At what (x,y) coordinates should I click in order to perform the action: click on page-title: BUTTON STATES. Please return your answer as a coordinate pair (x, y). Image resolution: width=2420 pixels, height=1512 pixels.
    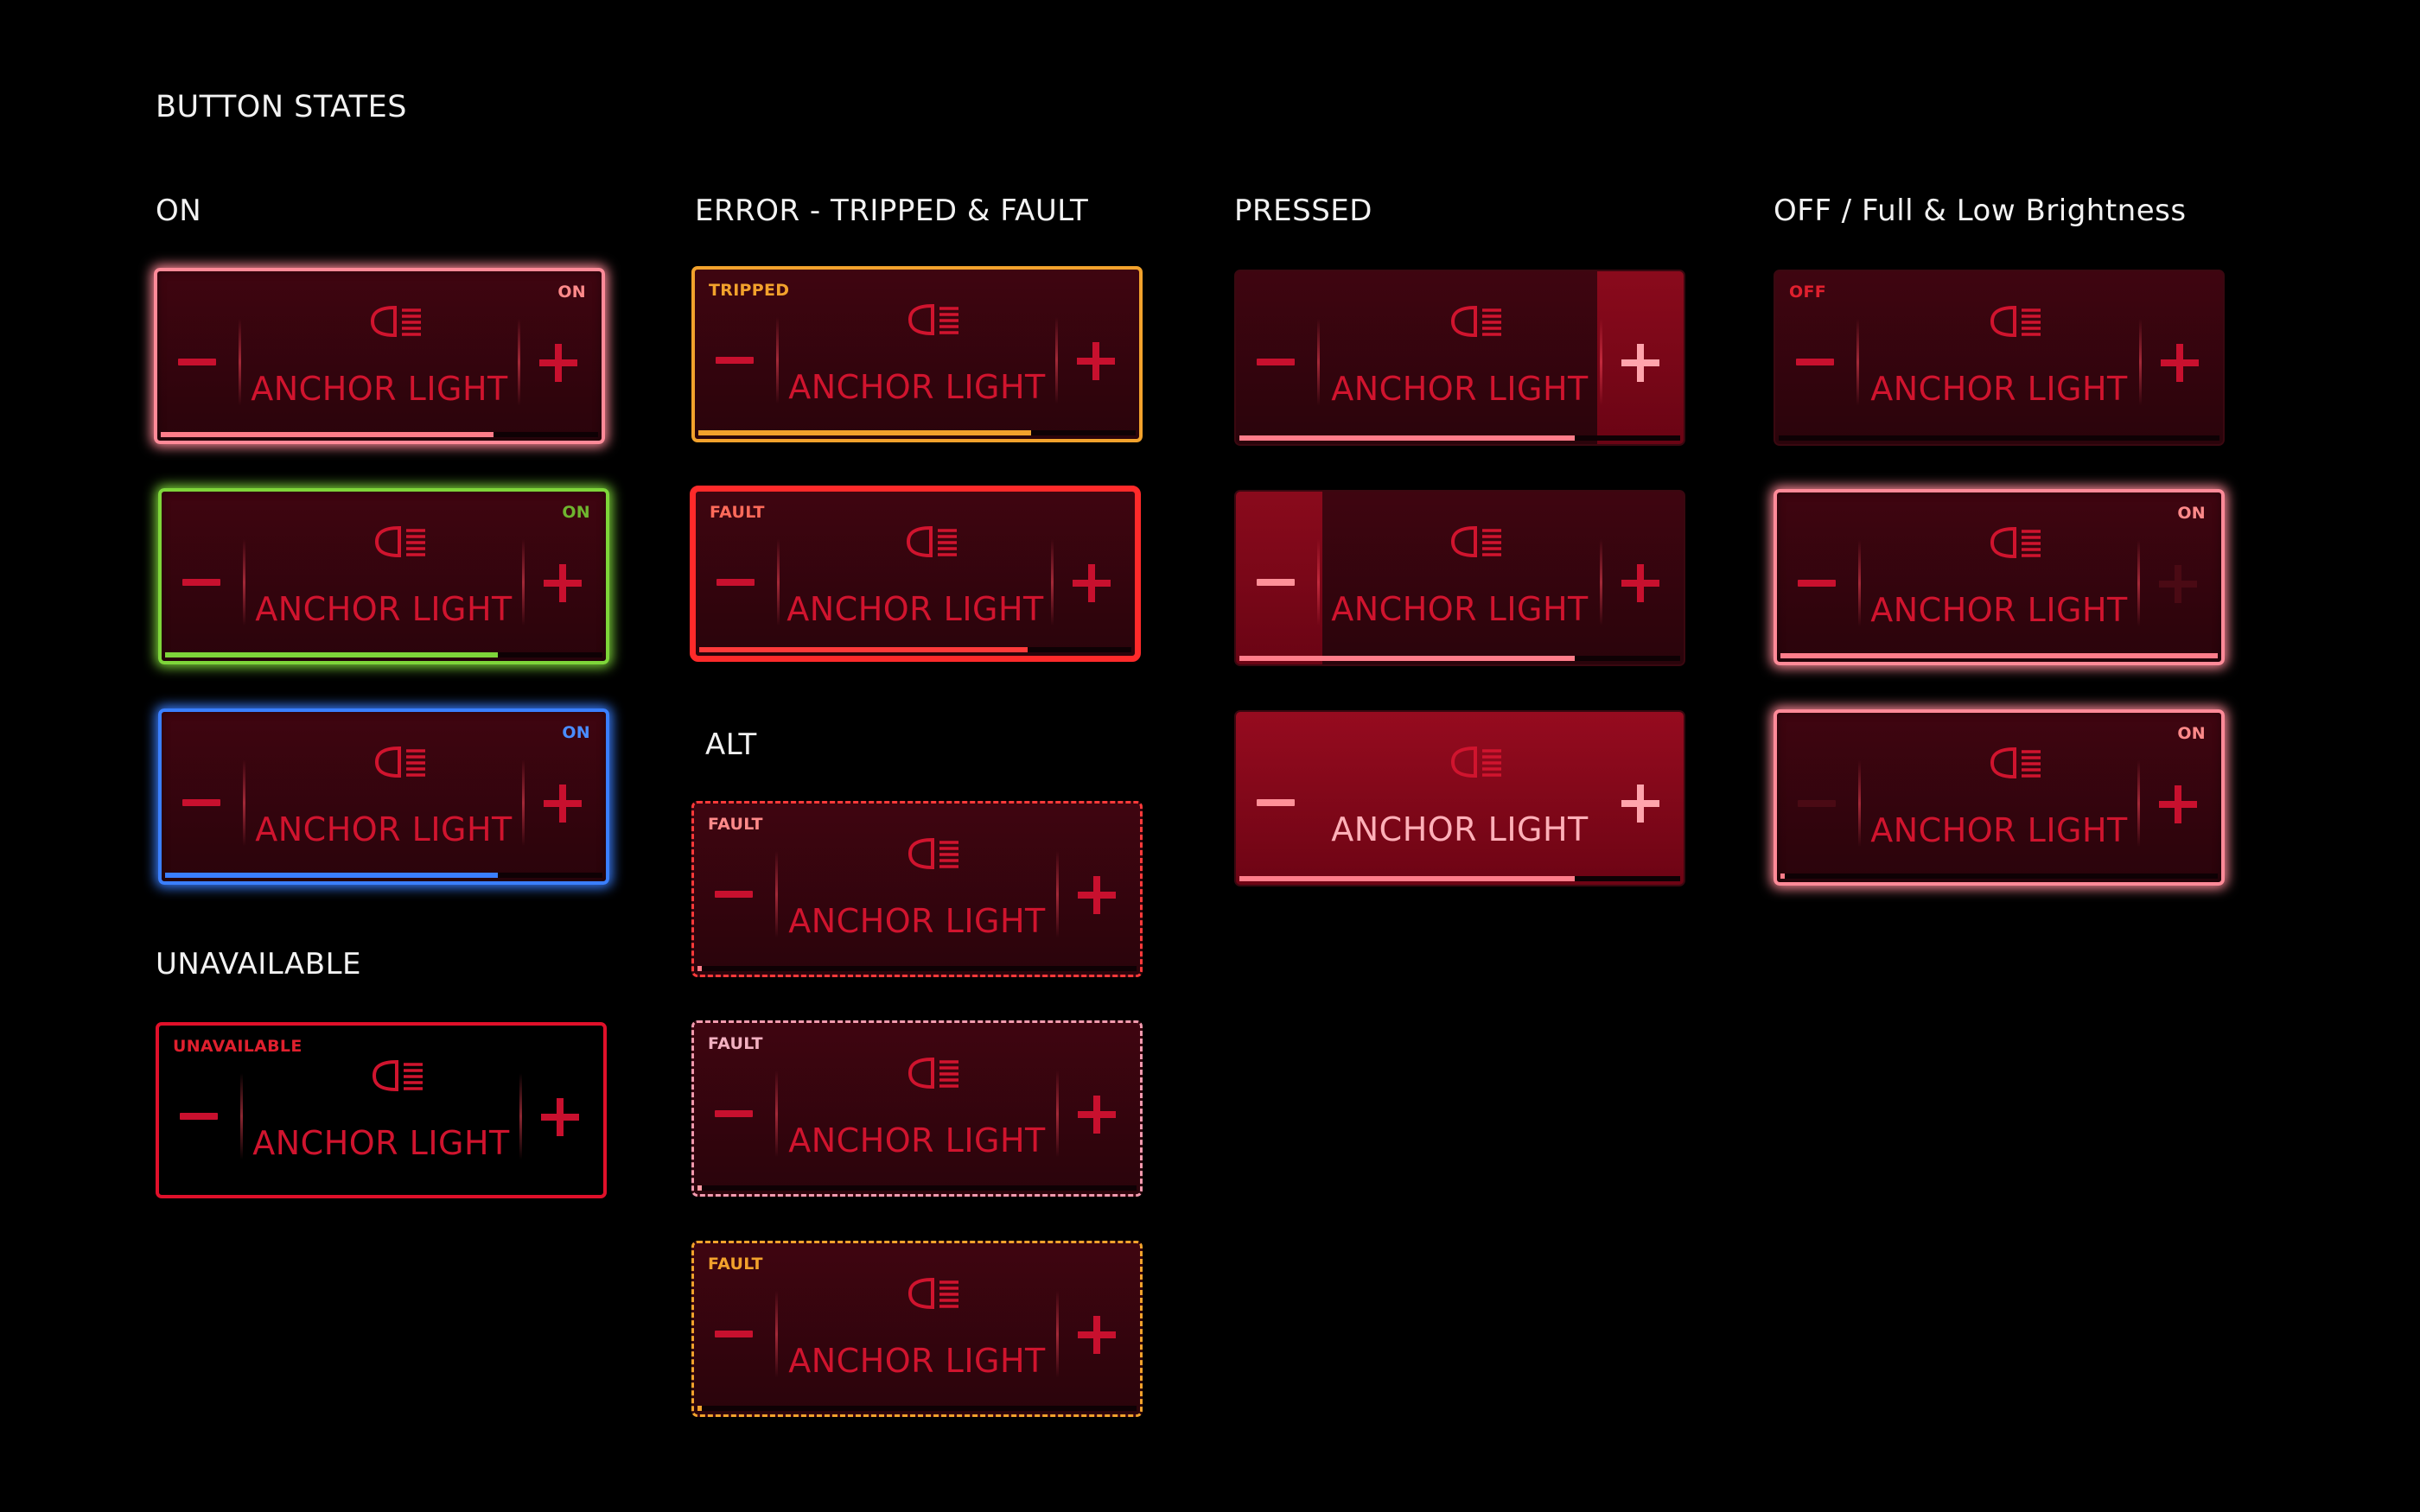
    Looking at the image, I should click on (281, 107).